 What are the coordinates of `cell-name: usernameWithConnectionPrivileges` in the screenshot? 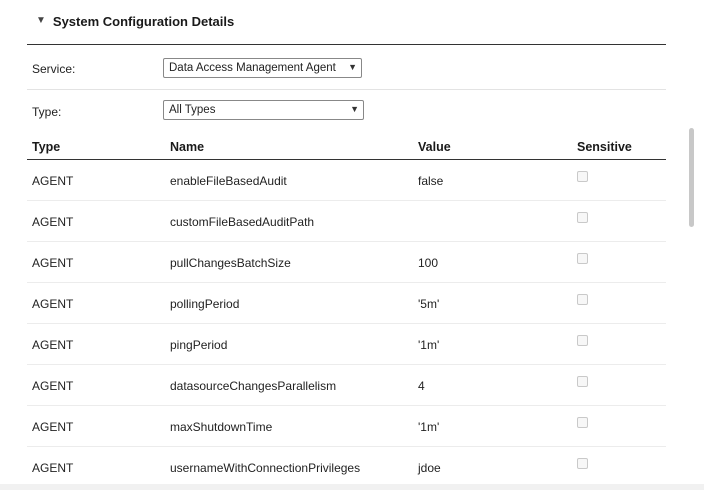 It's located at (265, 468).